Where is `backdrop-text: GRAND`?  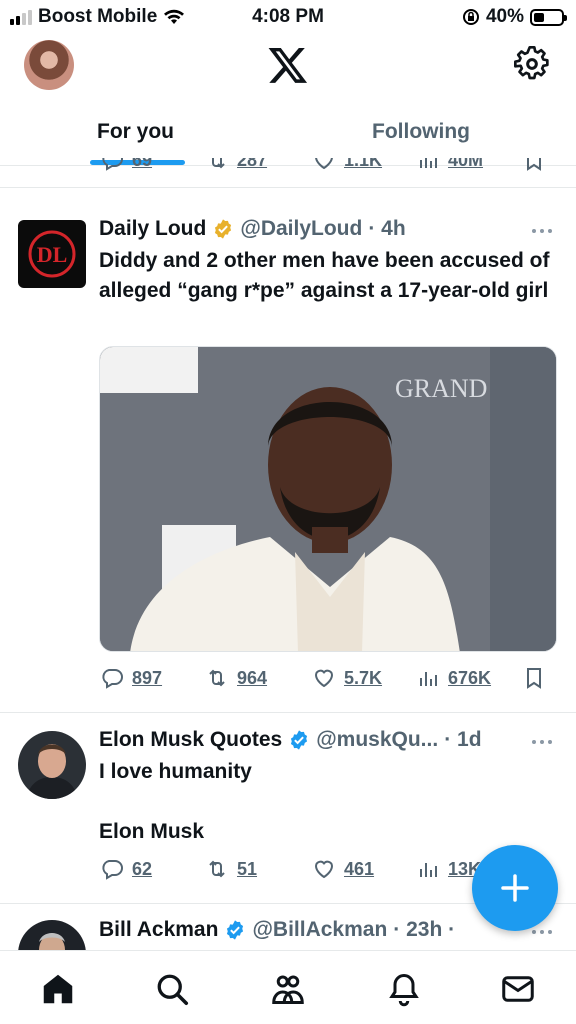
backdrop-text: GRAND is located at coordinates (441, 388).